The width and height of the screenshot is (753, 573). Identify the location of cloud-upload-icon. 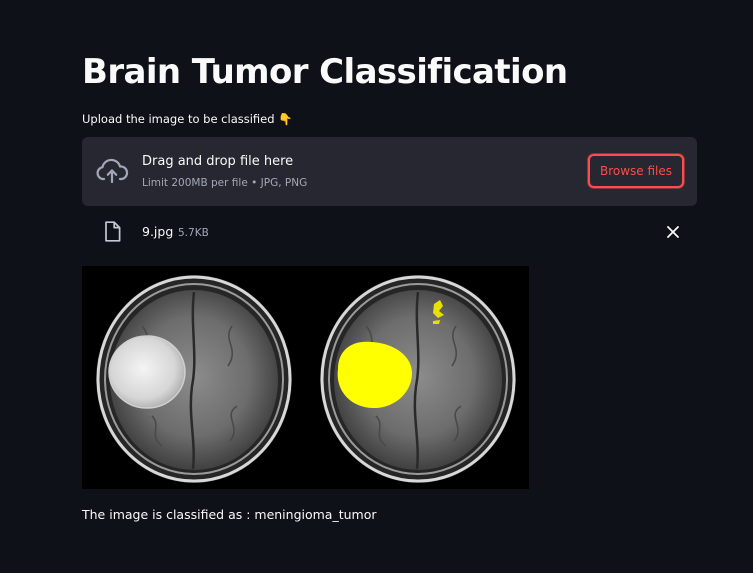
(112, 171).